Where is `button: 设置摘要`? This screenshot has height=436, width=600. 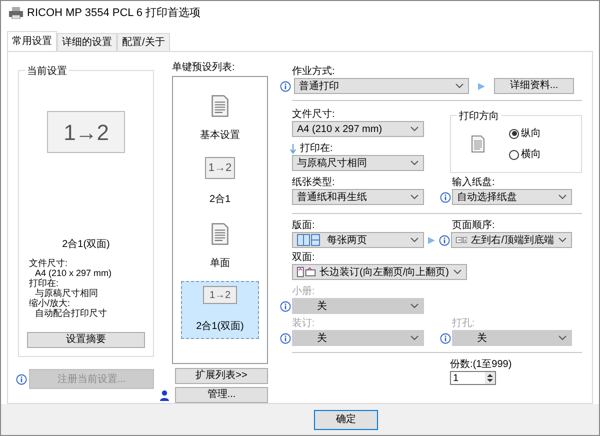 button: 设置摘要 is located at coordinates (86, 340).